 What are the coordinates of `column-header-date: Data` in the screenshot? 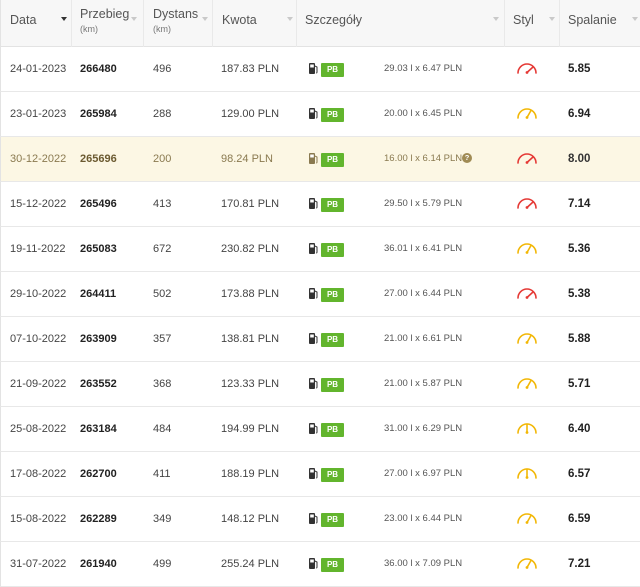 It's located at (36, 23).